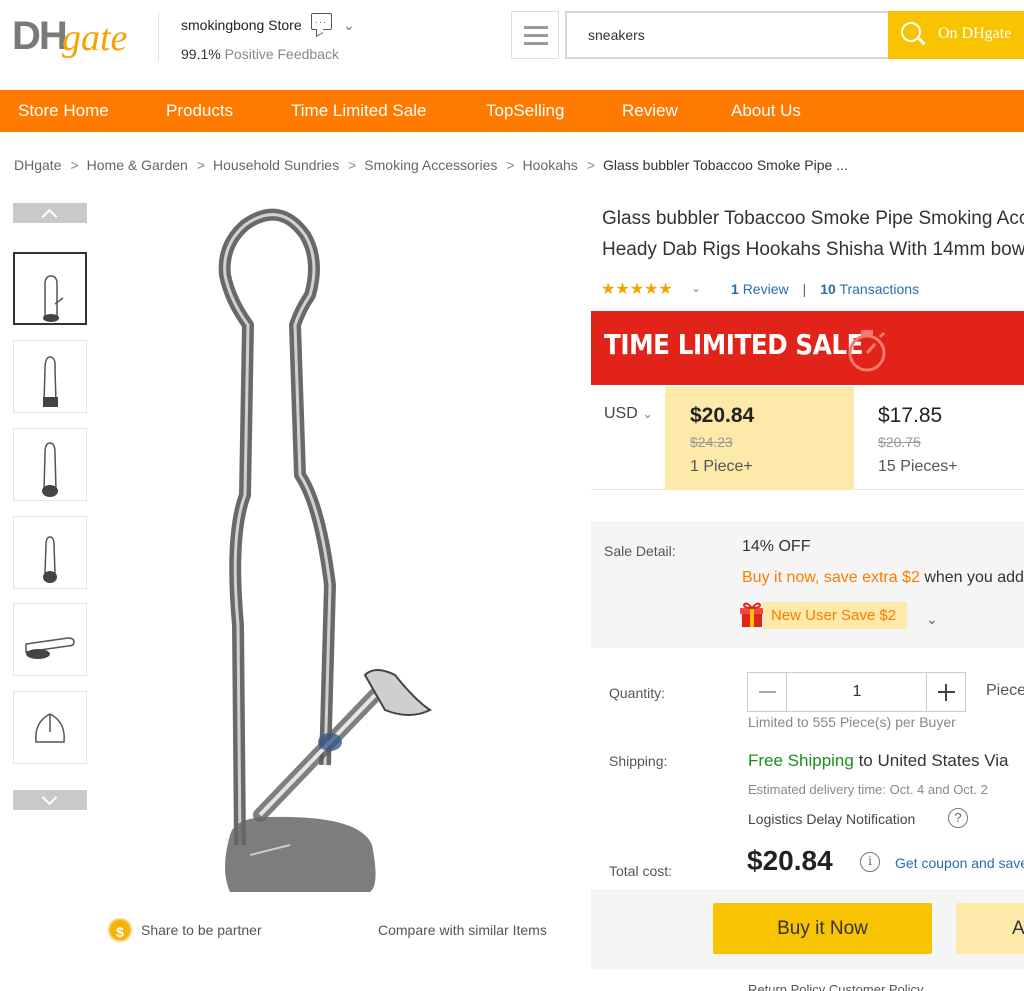 The height and width of the screenshot is (991, 1024). What do you see at coordinates (199, 111) in the screenshot?
I see `nav-products: Products` at bounding box center [199, 111].